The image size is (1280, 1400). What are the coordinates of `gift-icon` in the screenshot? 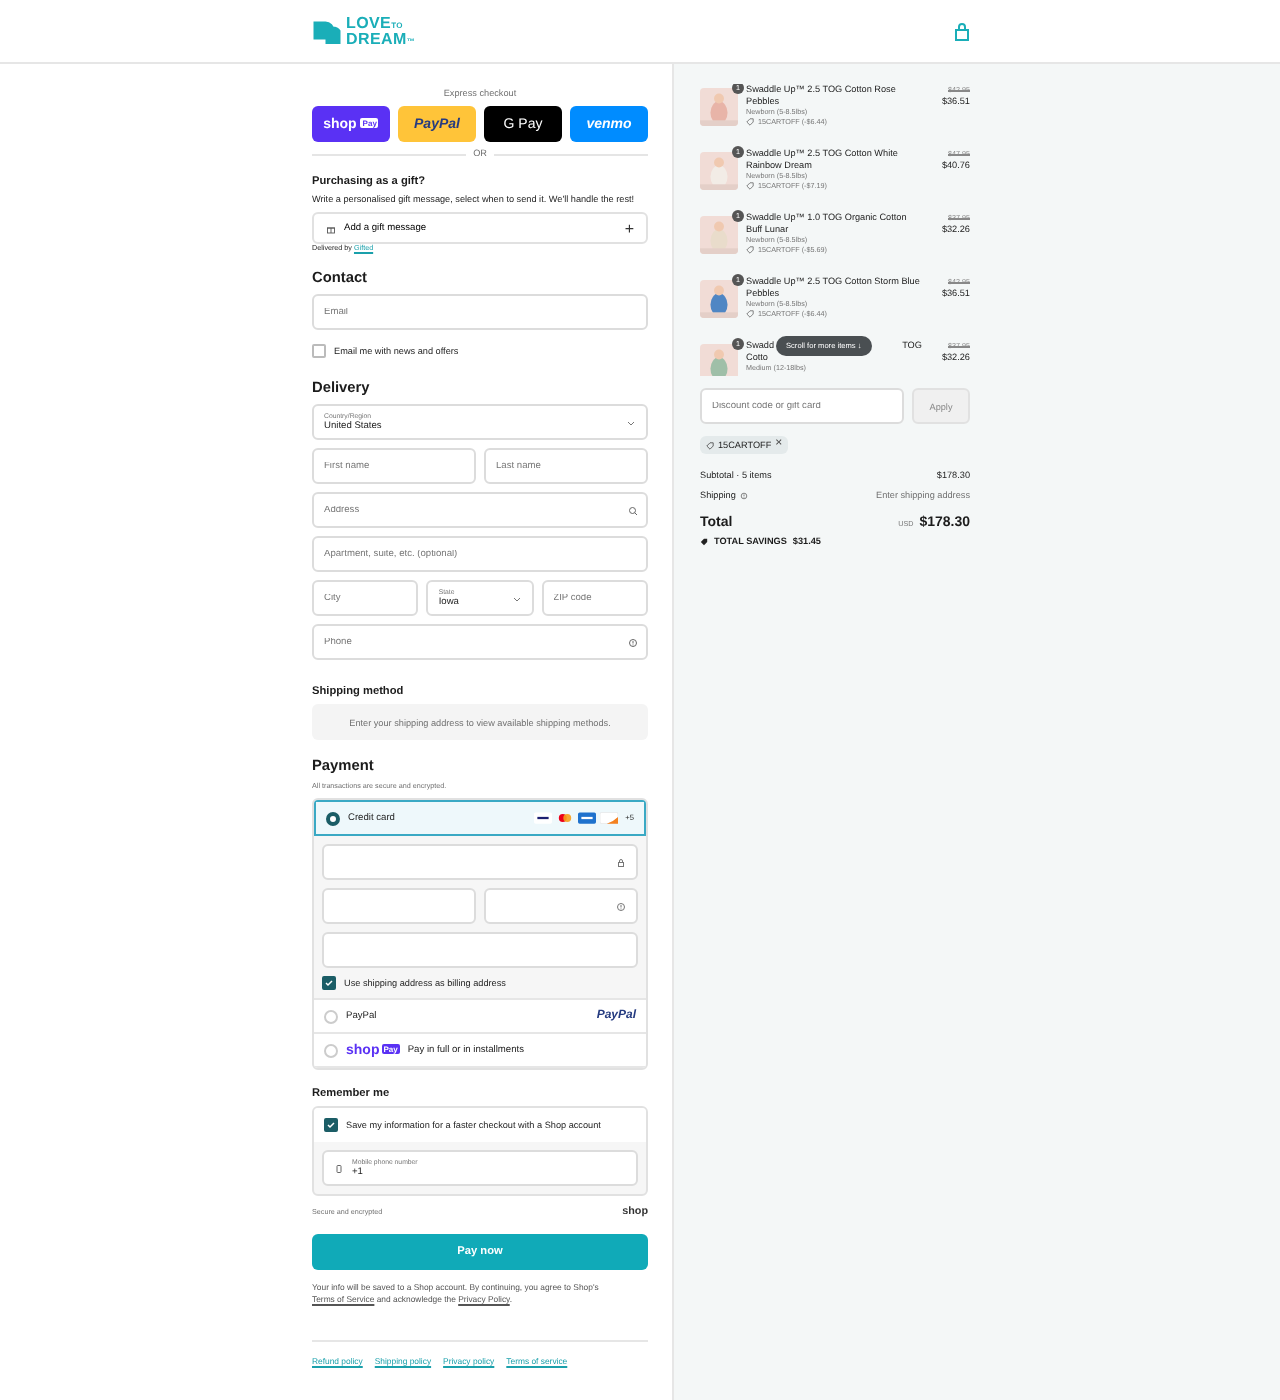 It's located at (331, 228).